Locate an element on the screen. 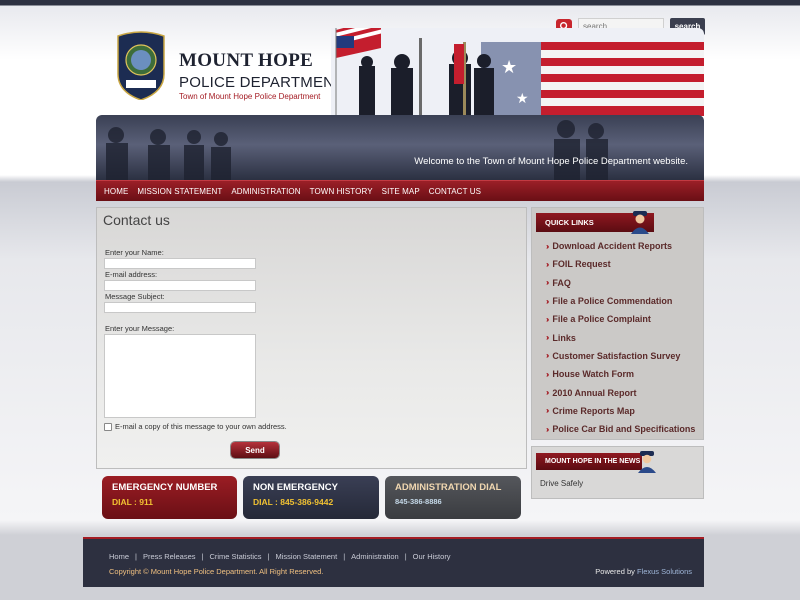  copy-checkbox is located at coordinates (108, 426).